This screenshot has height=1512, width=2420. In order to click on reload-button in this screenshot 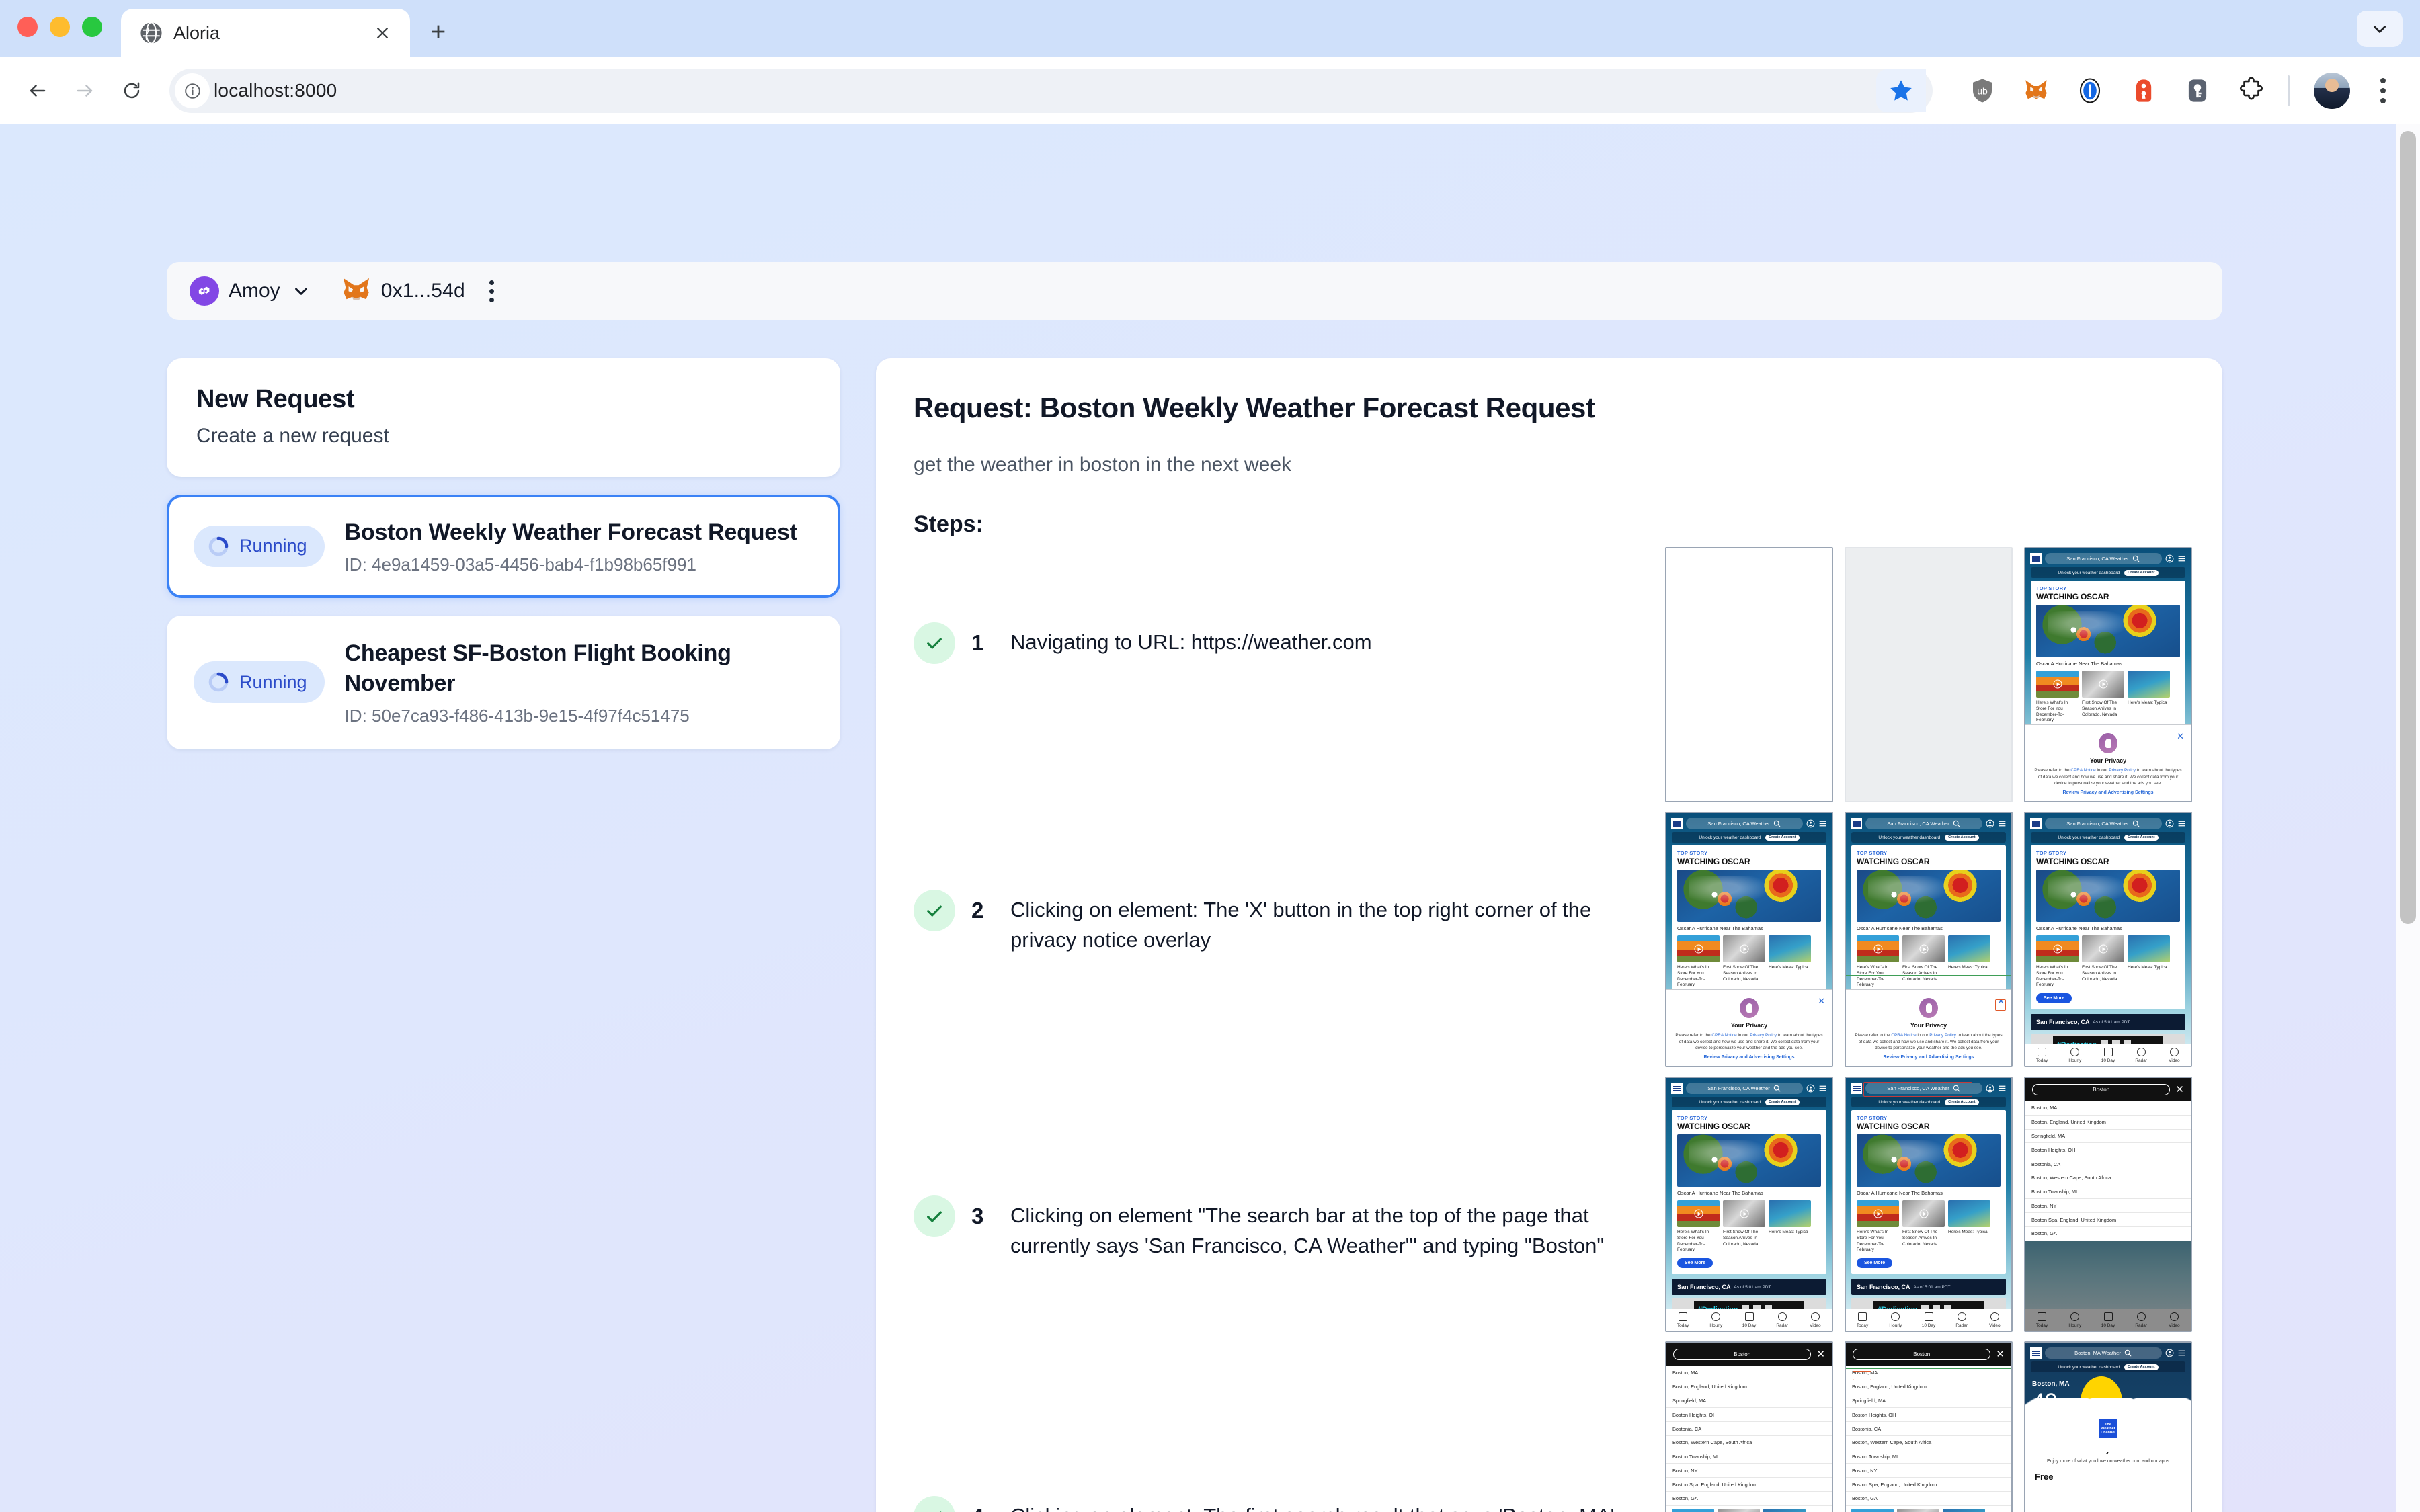, I will do `click(131, 91)`.